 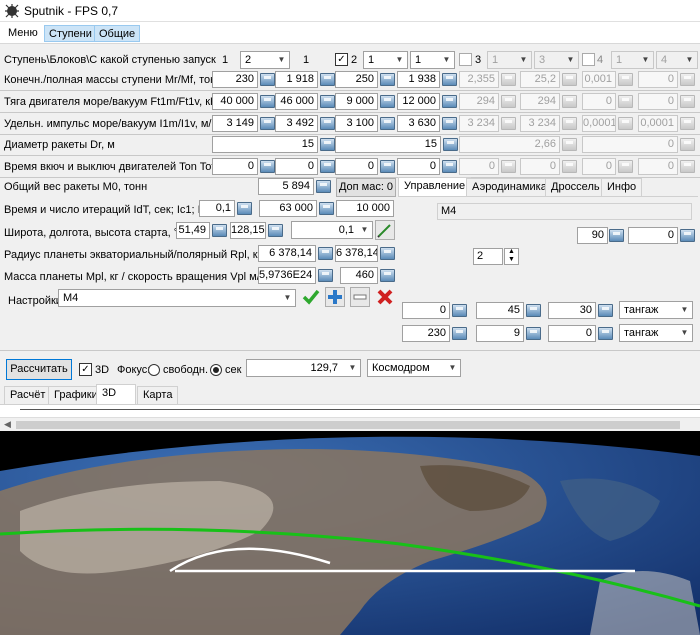 I want to click on altitude-select: 0,1 ▼, so click(x=332, y=230).